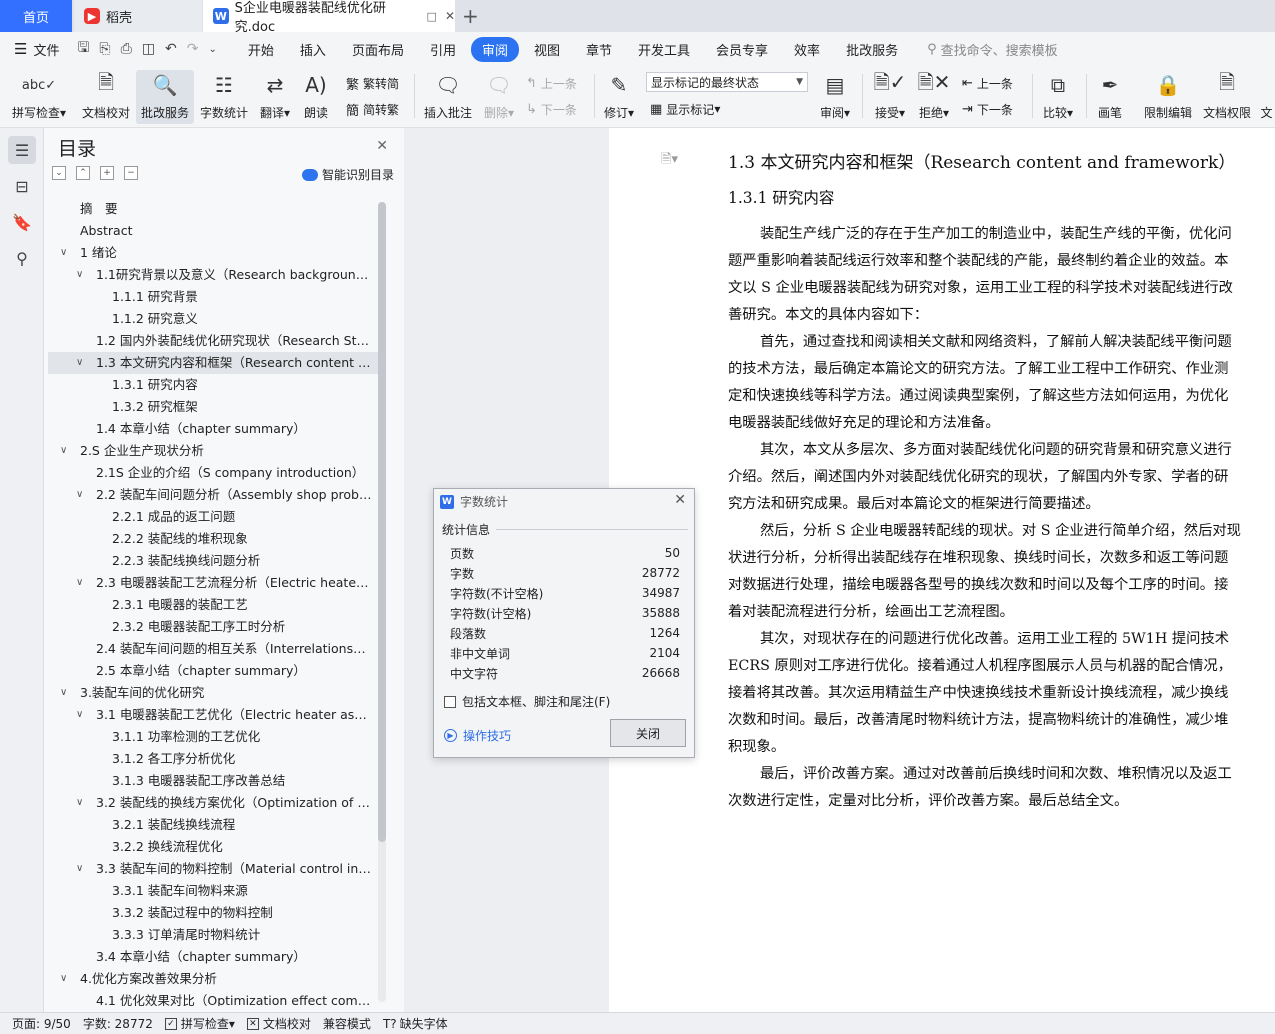 Image resolution: width=1275 pixels, height=1034 pixels. Describe the element at coordinates (213, 319) in the screenshot. I see `toc-item: 1.1.2 研究意义` at that location.